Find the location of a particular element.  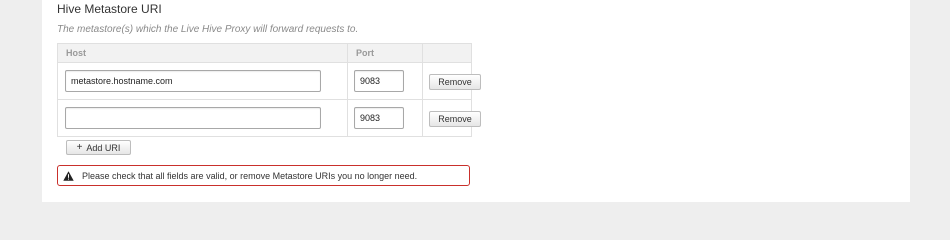

host-column-header: Host is located at coordinates (202, 53).